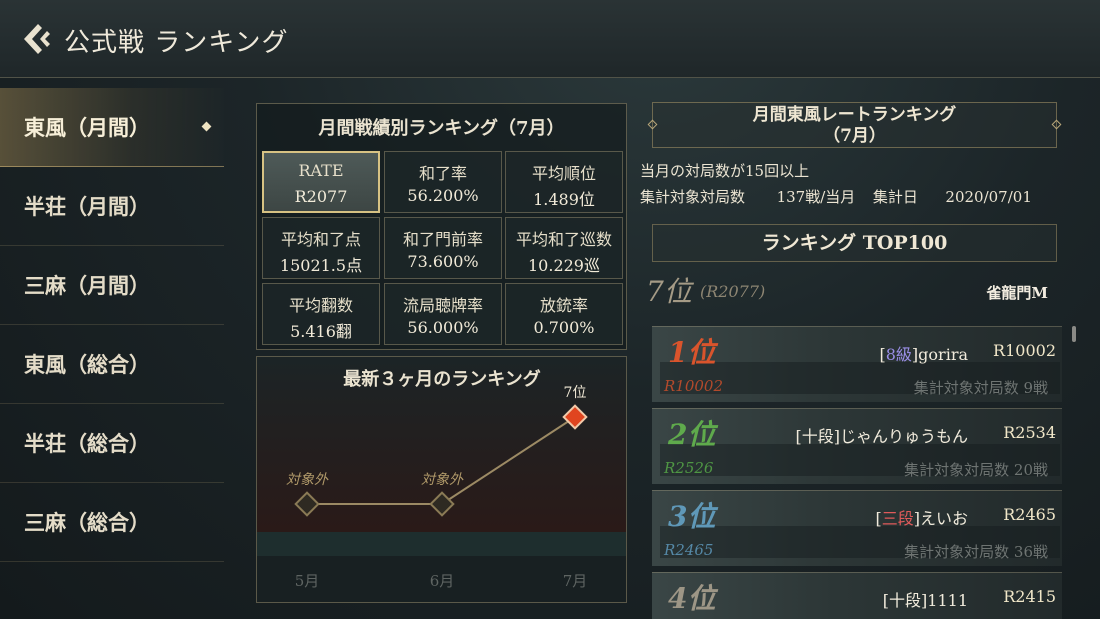  I want to click on recent-ranking-chart-panel: 最新３ヶ月のランキング 対象外 5月 対象外 6月 7位 7月, so click(441, 479).